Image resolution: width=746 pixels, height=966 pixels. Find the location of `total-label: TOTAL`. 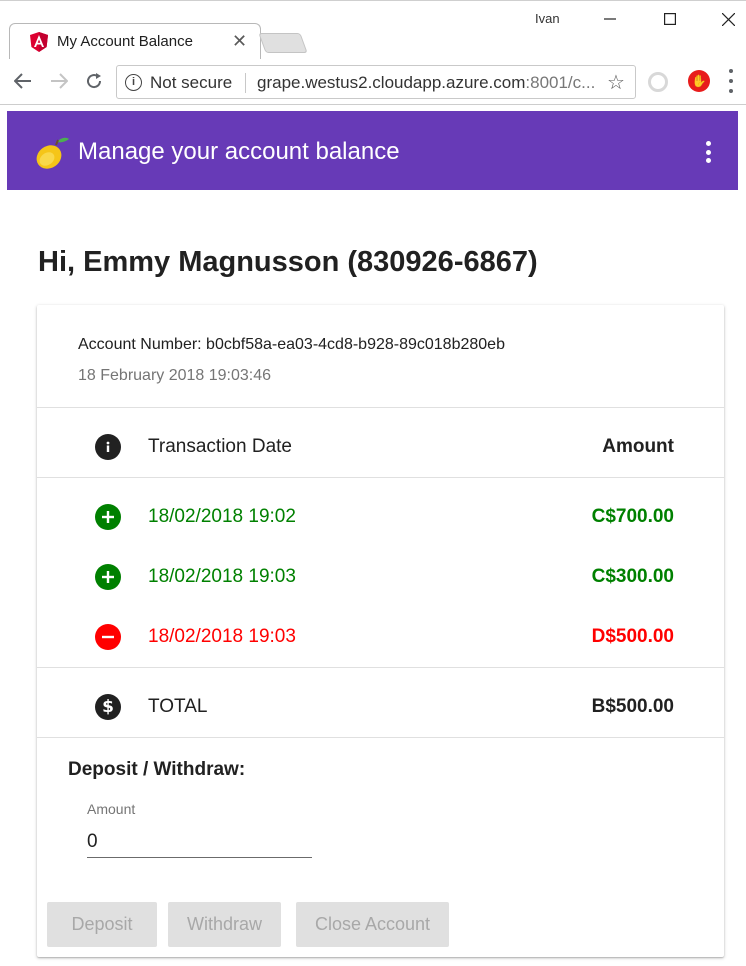

total-label: TOTAL is located at coordinates (178, 706).